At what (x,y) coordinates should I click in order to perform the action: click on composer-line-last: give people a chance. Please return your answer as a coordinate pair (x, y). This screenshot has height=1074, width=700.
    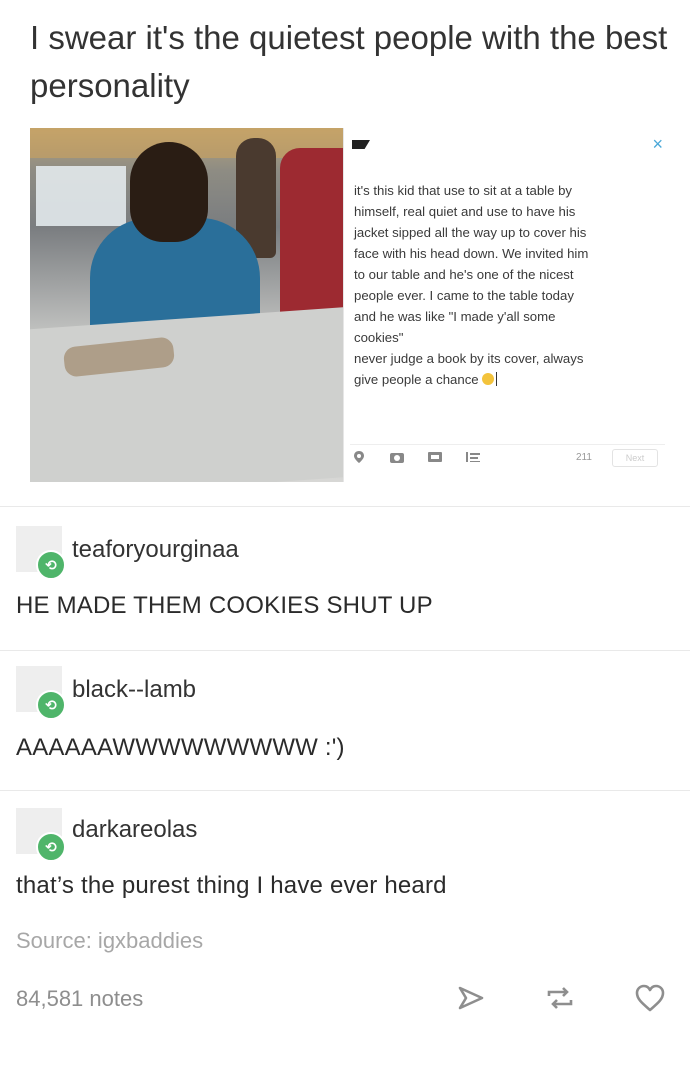
    Looking at the image, I should click on (506, 379).